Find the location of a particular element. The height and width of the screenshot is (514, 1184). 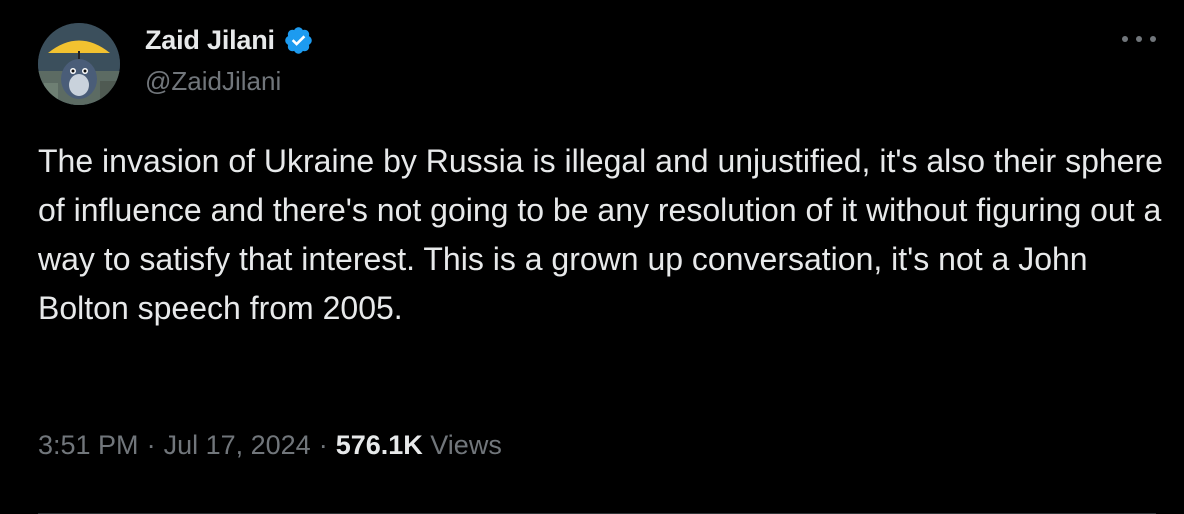

tweet-date: Jul 17, 2024 is located at coordinates (237, 445).